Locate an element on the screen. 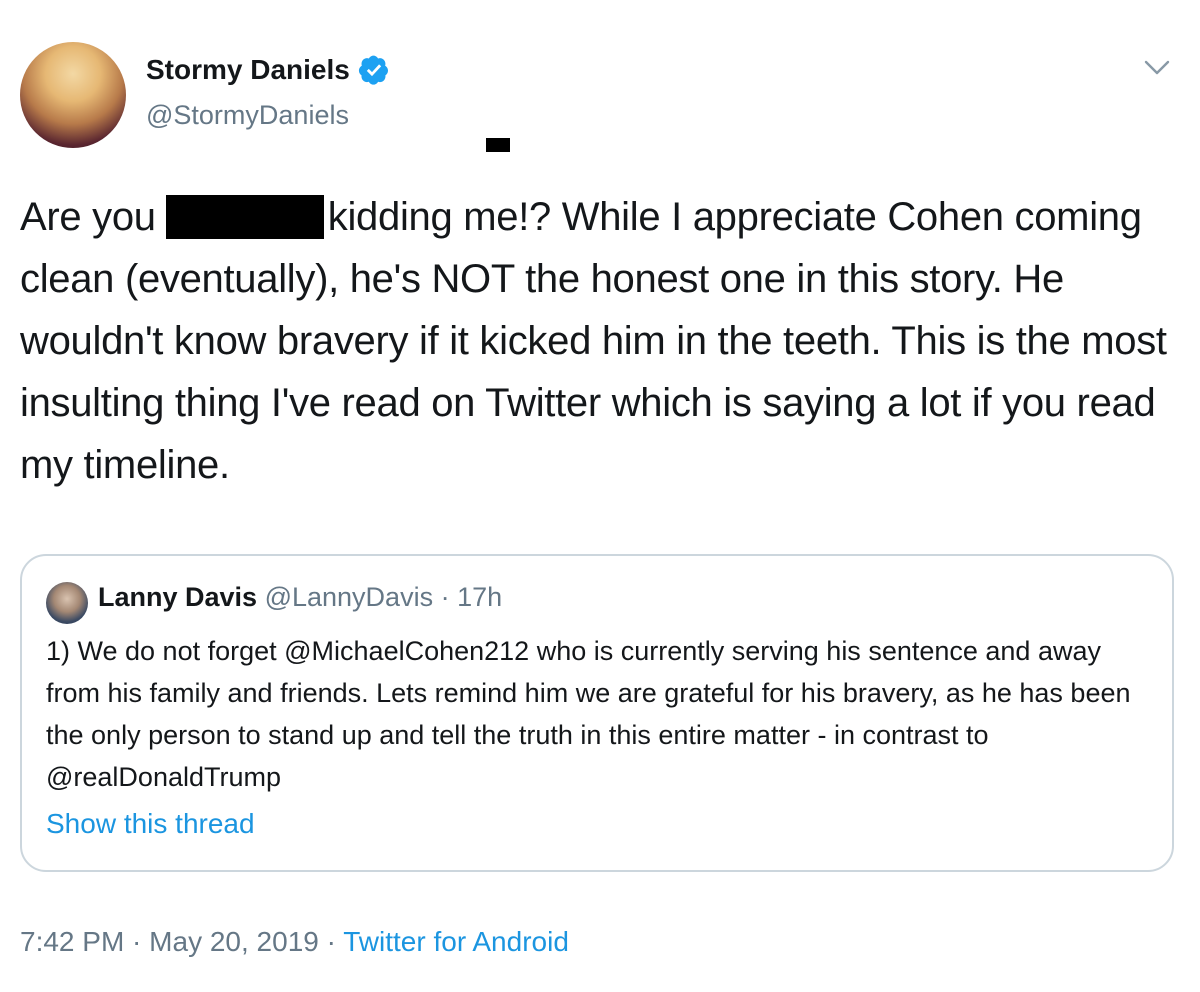  author-name-row: Stormy Daniels is located at coordinates (268, 70).